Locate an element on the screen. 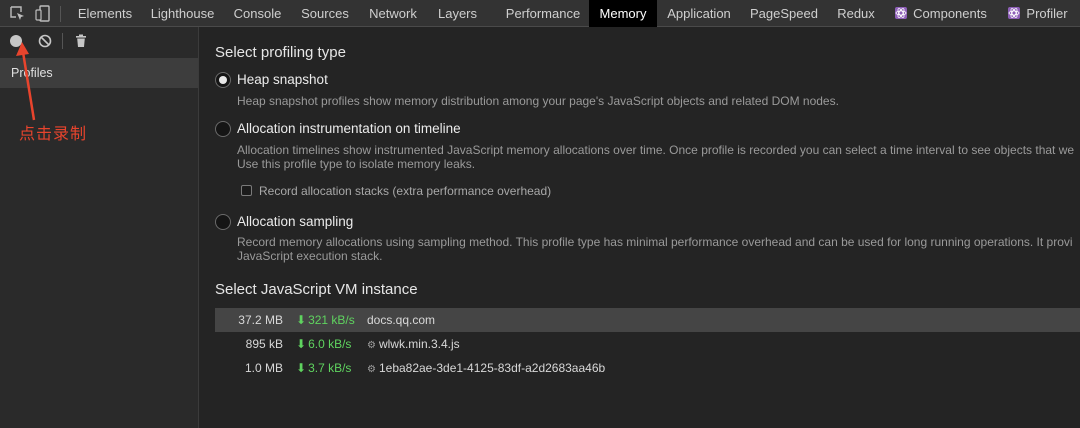 This screenshot has width=1080, height=428. tab-sources: Sources is located at coordinates (325, 13).